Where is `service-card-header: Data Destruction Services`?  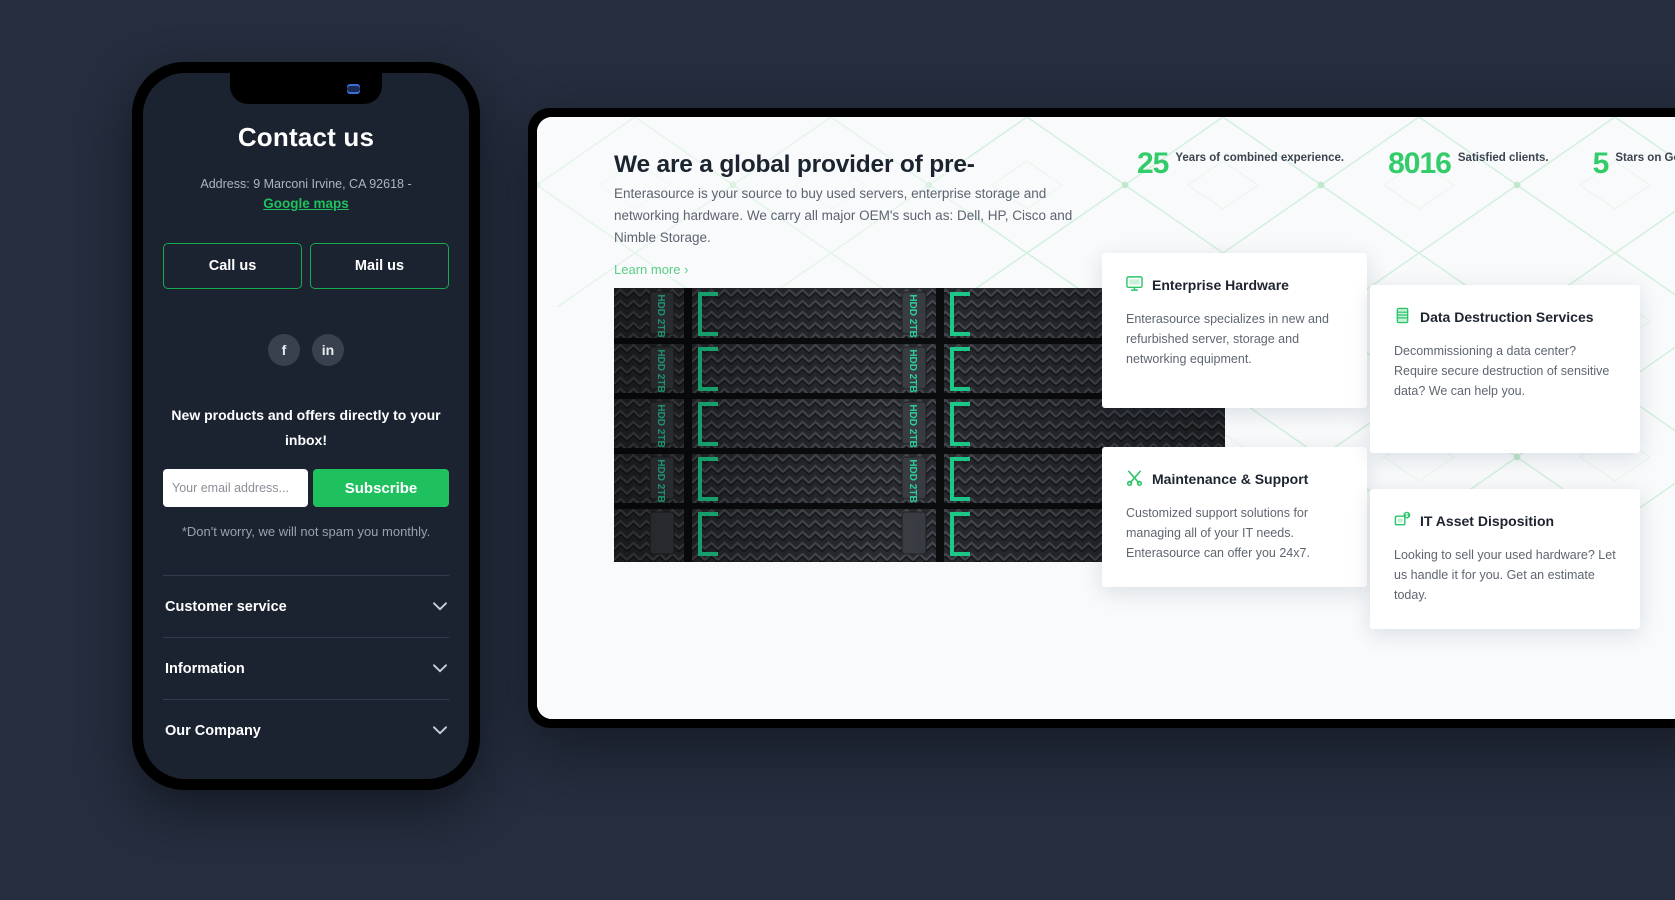 service-card-header: Data Destruction Services is located at coordinates (1505, 317).